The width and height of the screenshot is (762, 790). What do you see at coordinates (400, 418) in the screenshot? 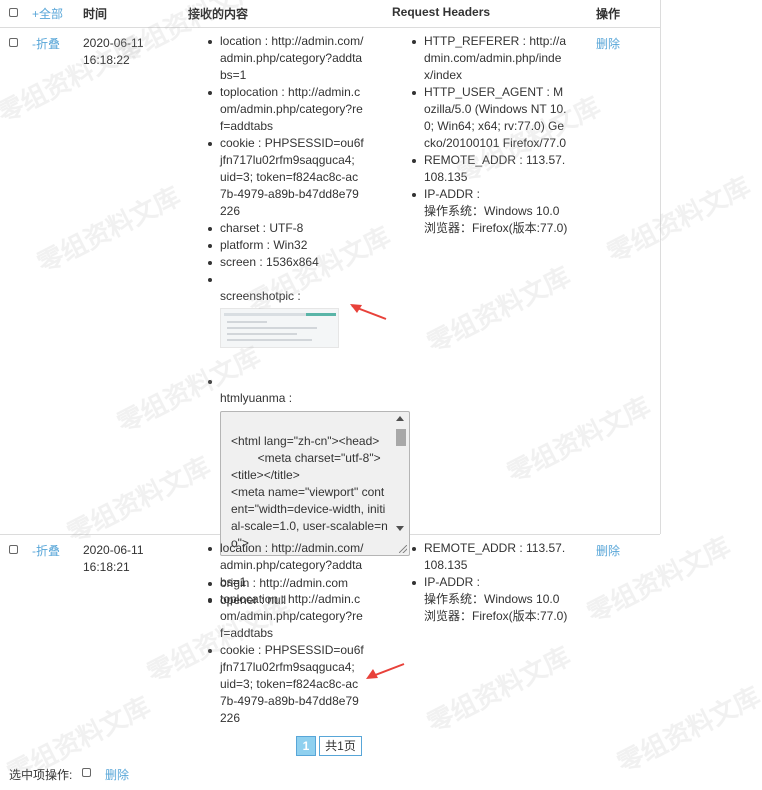
I see `scroll-up-arrow-icon` at bounding box center [400, 418].